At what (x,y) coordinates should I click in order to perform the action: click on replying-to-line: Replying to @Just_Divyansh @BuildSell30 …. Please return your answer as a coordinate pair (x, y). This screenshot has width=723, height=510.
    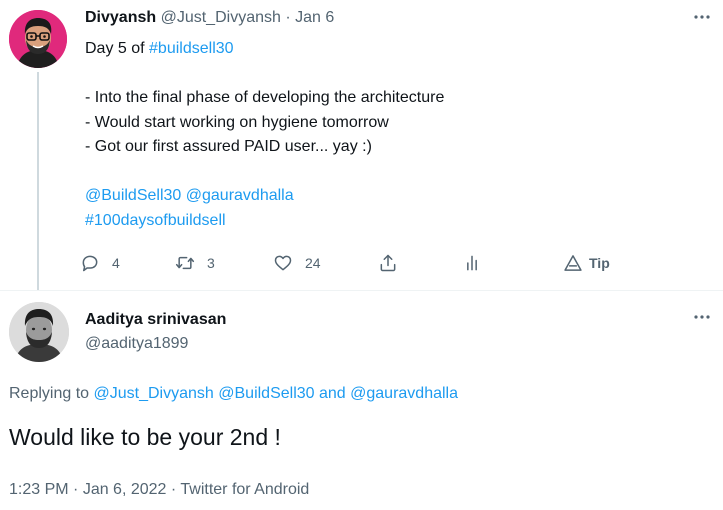
    Looking at the image, I should click on (233, 394).